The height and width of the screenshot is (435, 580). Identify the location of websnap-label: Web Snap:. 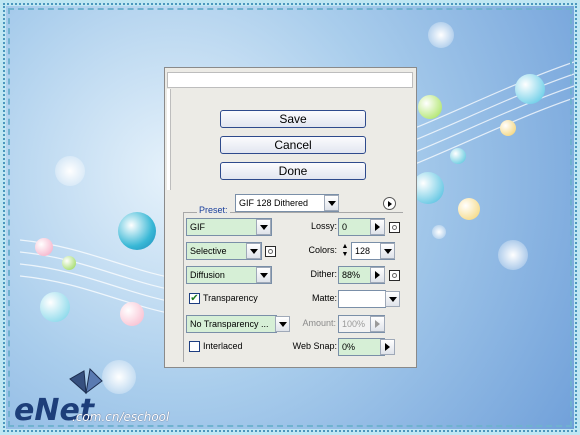
(314, 346).